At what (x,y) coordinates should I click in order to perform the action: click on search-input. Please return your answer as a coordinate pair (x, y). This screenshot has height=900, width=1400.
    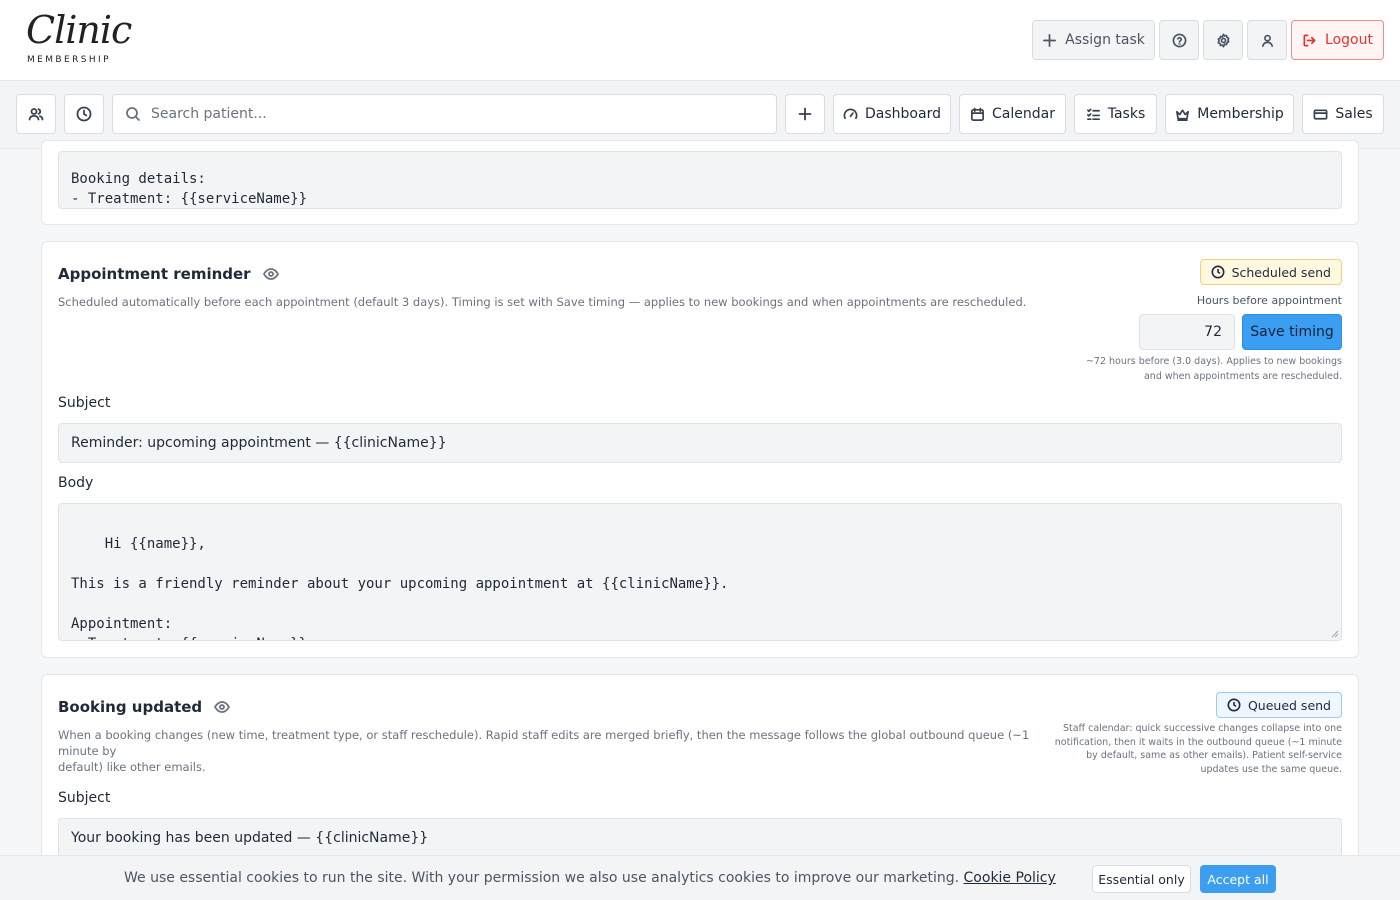
    Looking at the image, I should click on (451, 114).